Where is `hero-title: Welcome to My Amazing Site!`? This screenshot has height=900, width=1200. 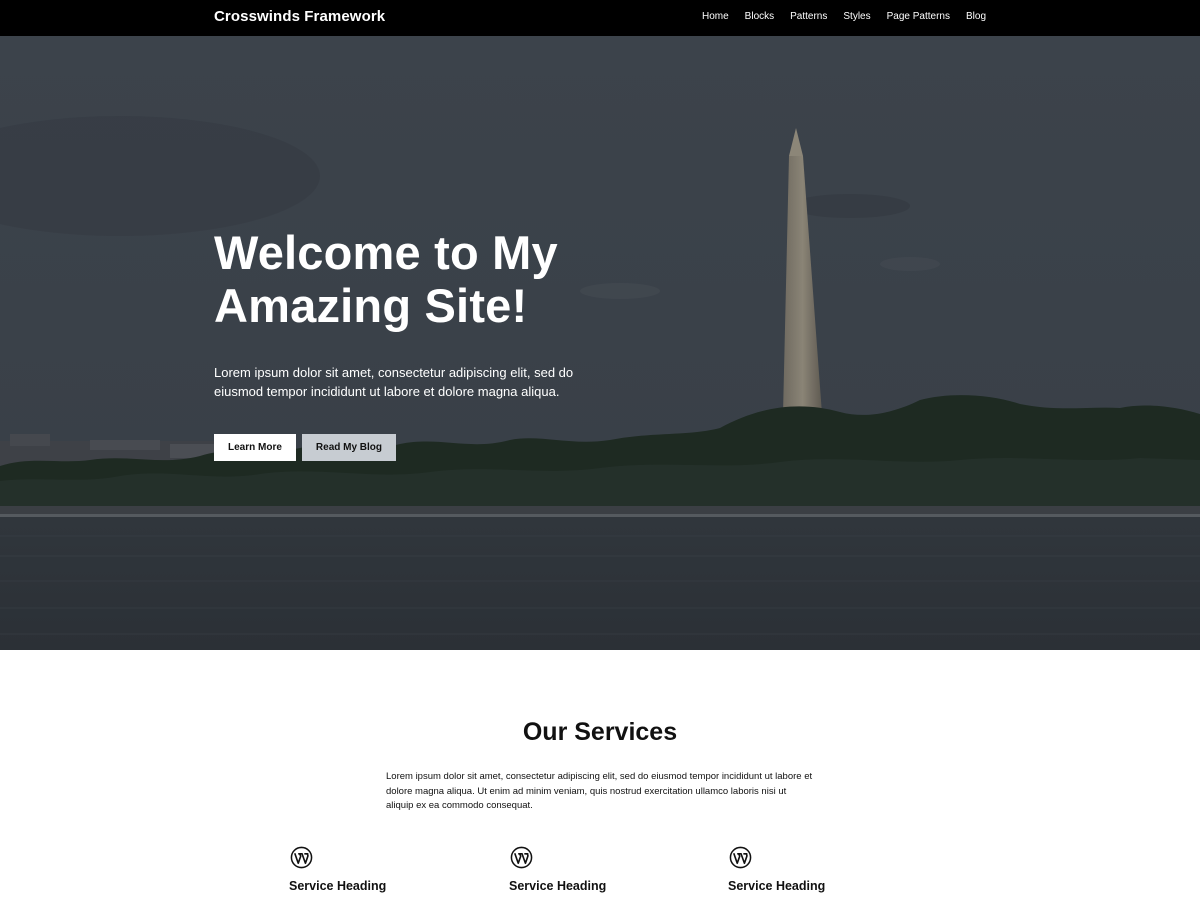
hero-title: Welcome to My Amazing Site! is located at coordinates (424, 279).